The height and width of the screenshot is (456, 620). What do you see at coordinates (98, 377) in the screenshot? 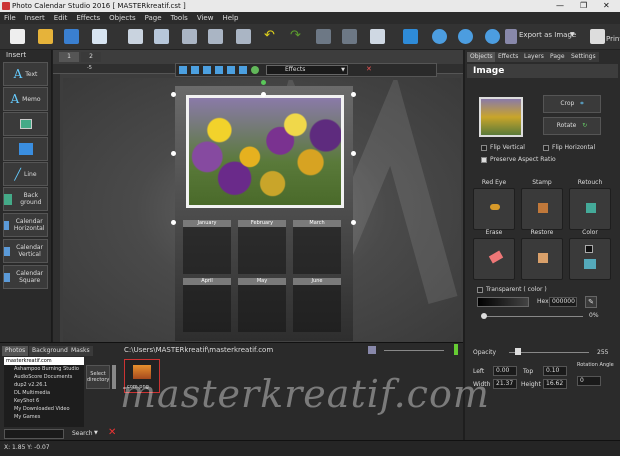
I see `select-directory-button: Select directory` at bounding box center [98, 377].